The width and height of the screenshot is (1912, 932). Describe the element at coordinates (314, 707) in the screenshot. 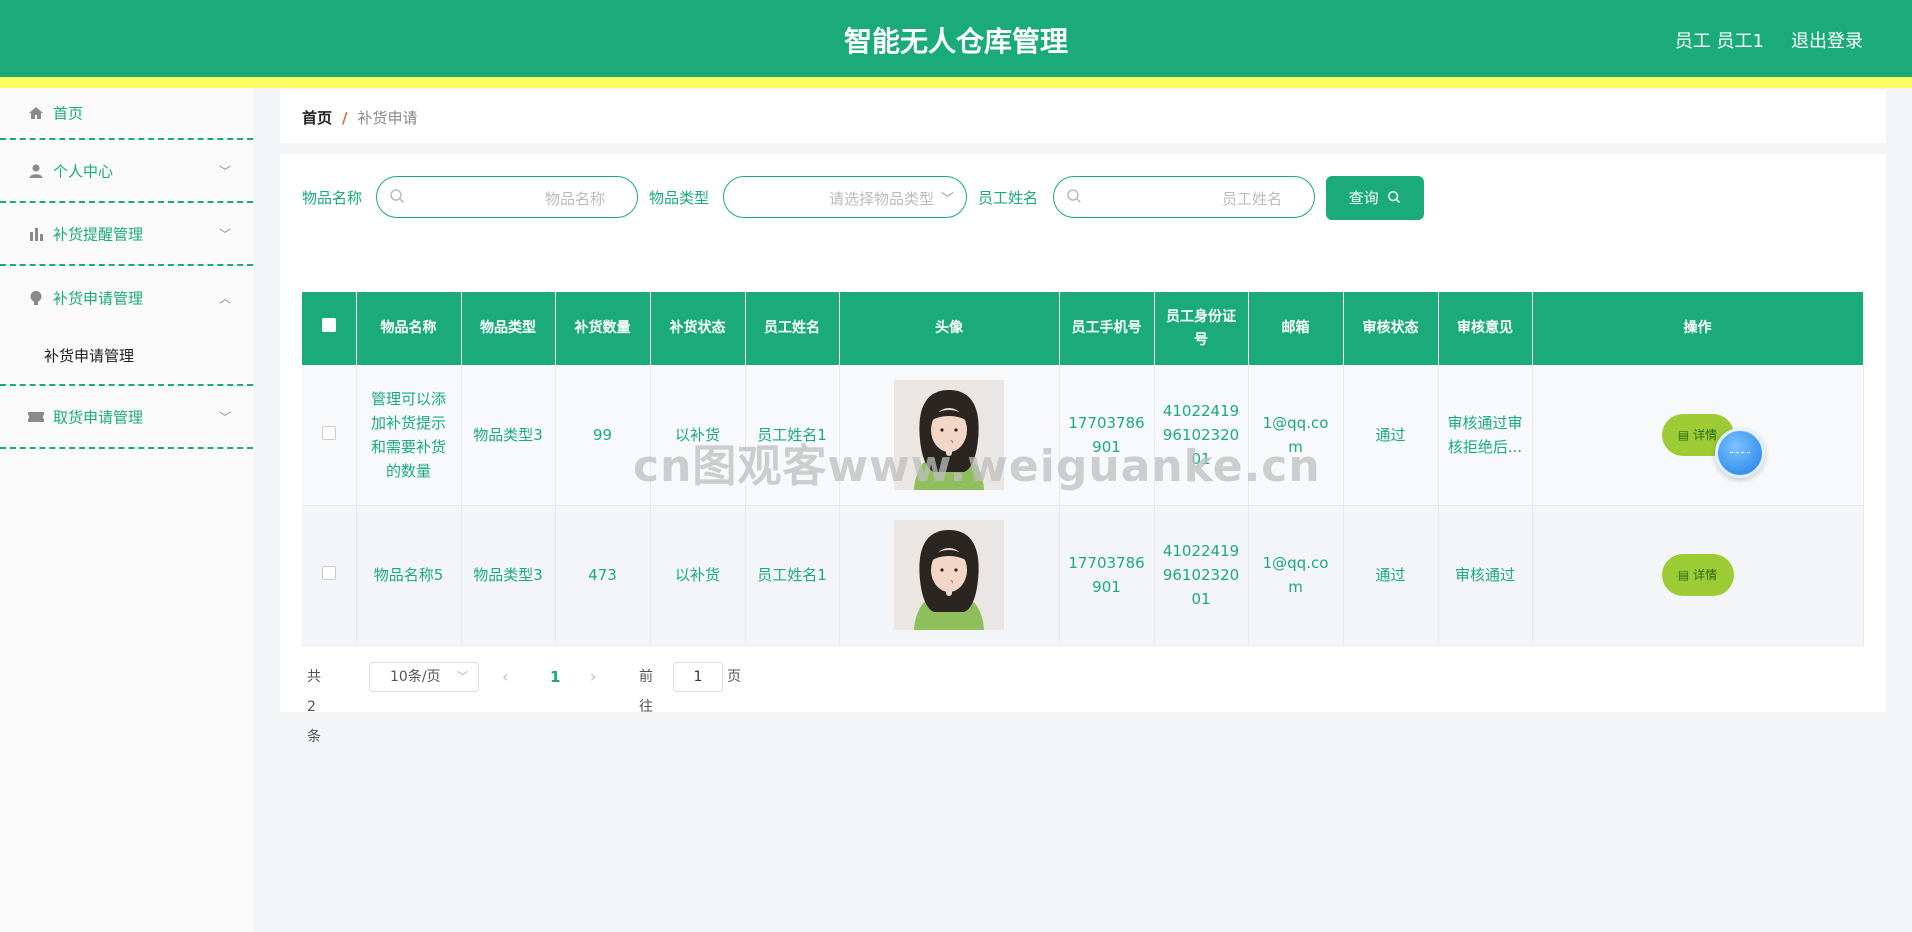

I see `pagination-total: 共 2 条` at that location.